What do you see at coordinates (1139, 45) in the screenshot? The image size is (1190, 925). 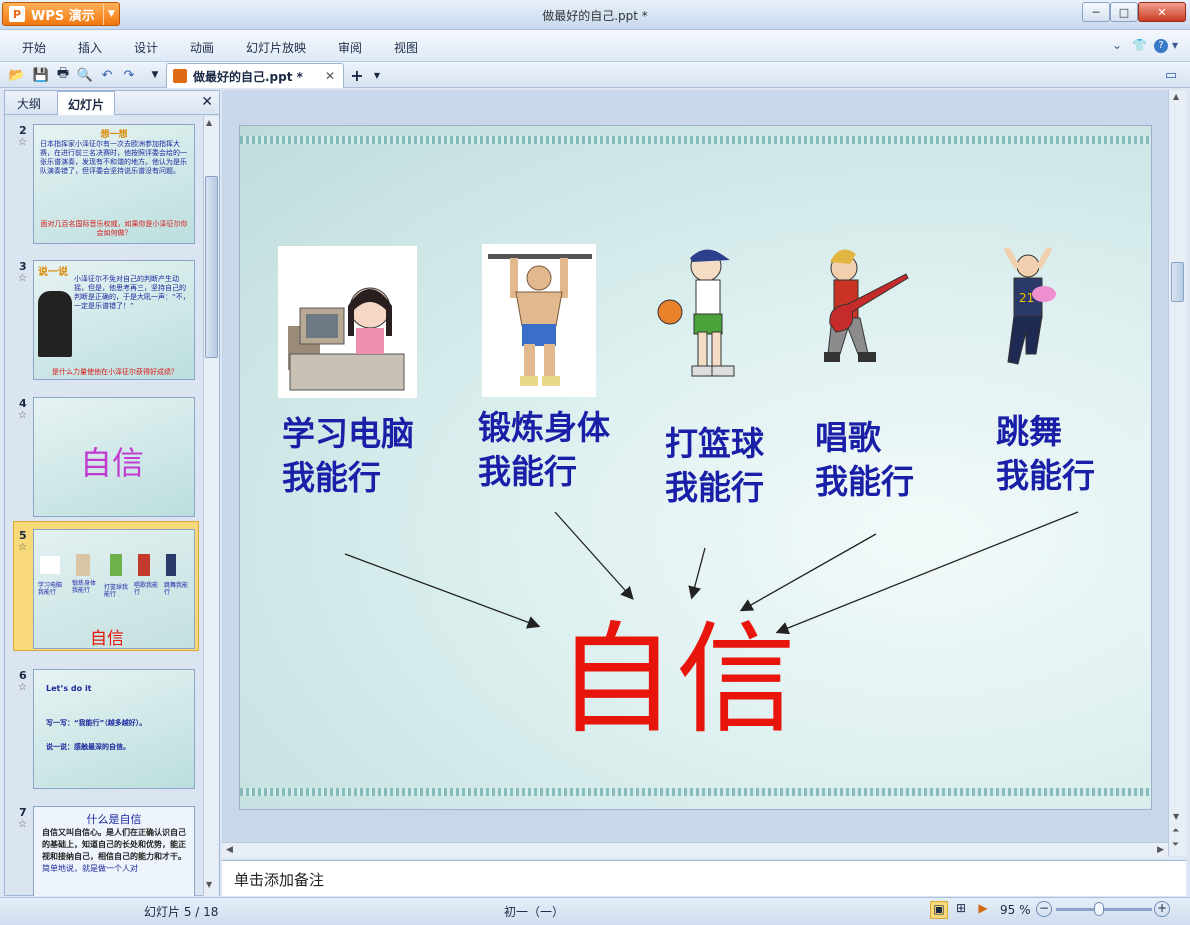 I see `skin-icon: 👕` at bounding box center [1139, 45].